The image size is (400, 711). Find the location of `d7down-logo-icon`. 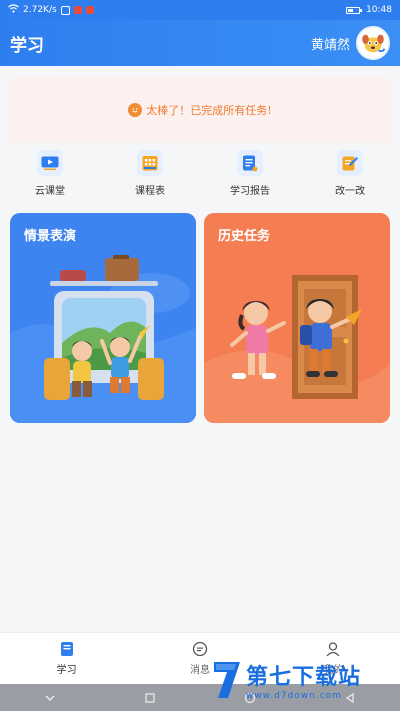

d7down-logo-icon is located at coordinates (227, 680).